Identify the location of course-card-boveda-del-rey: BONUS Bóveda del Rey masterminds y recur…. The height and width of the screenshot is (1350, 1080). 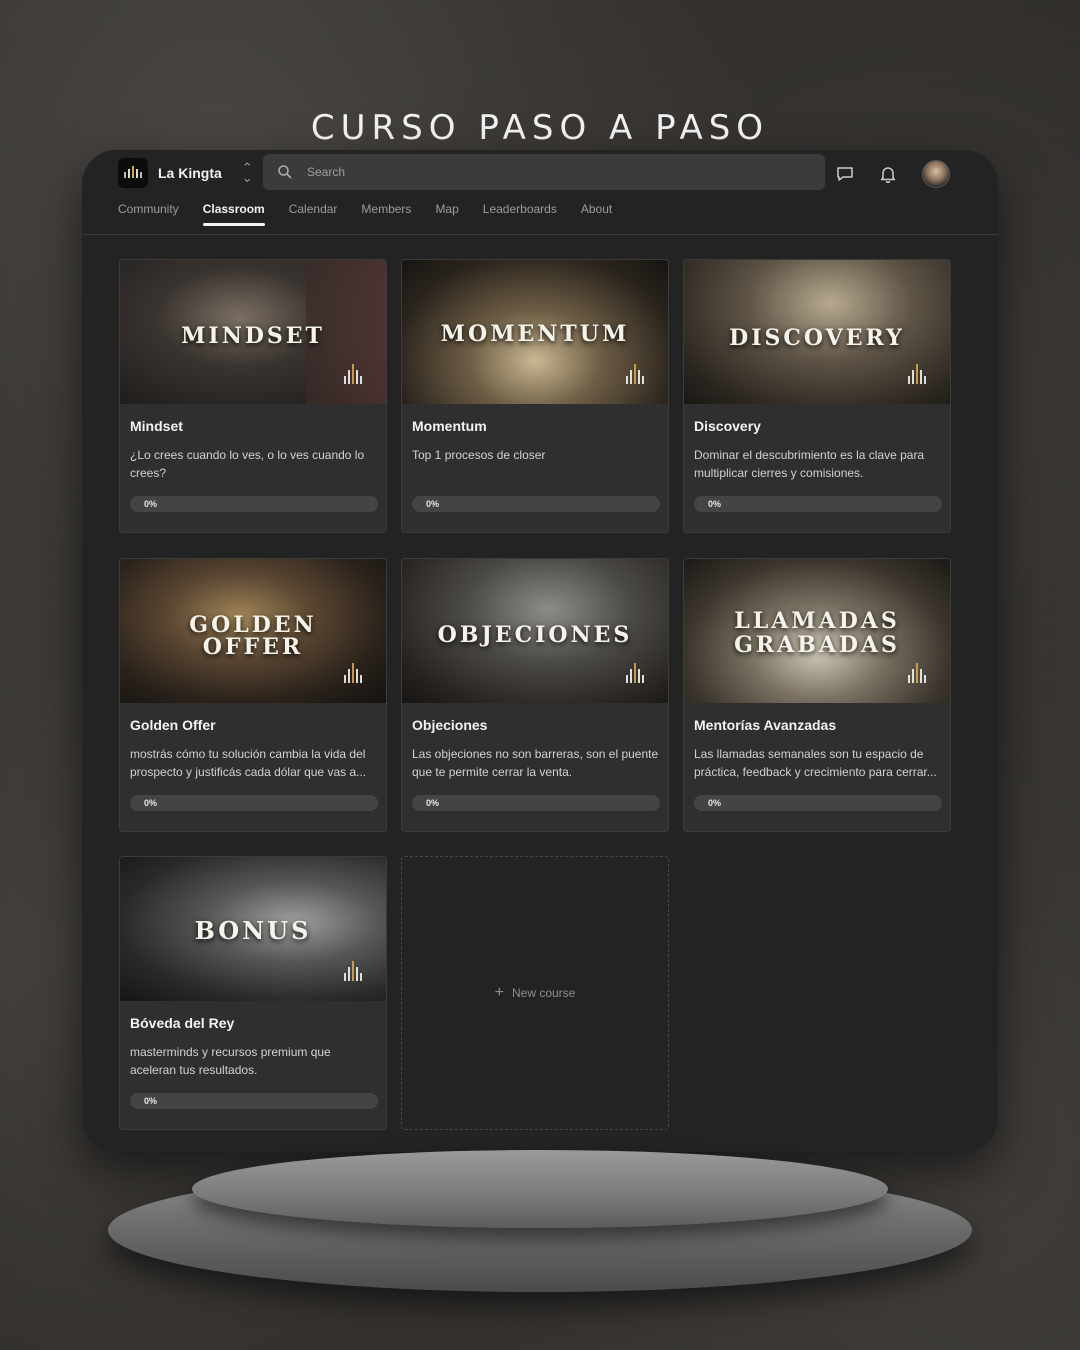
(253, 993).